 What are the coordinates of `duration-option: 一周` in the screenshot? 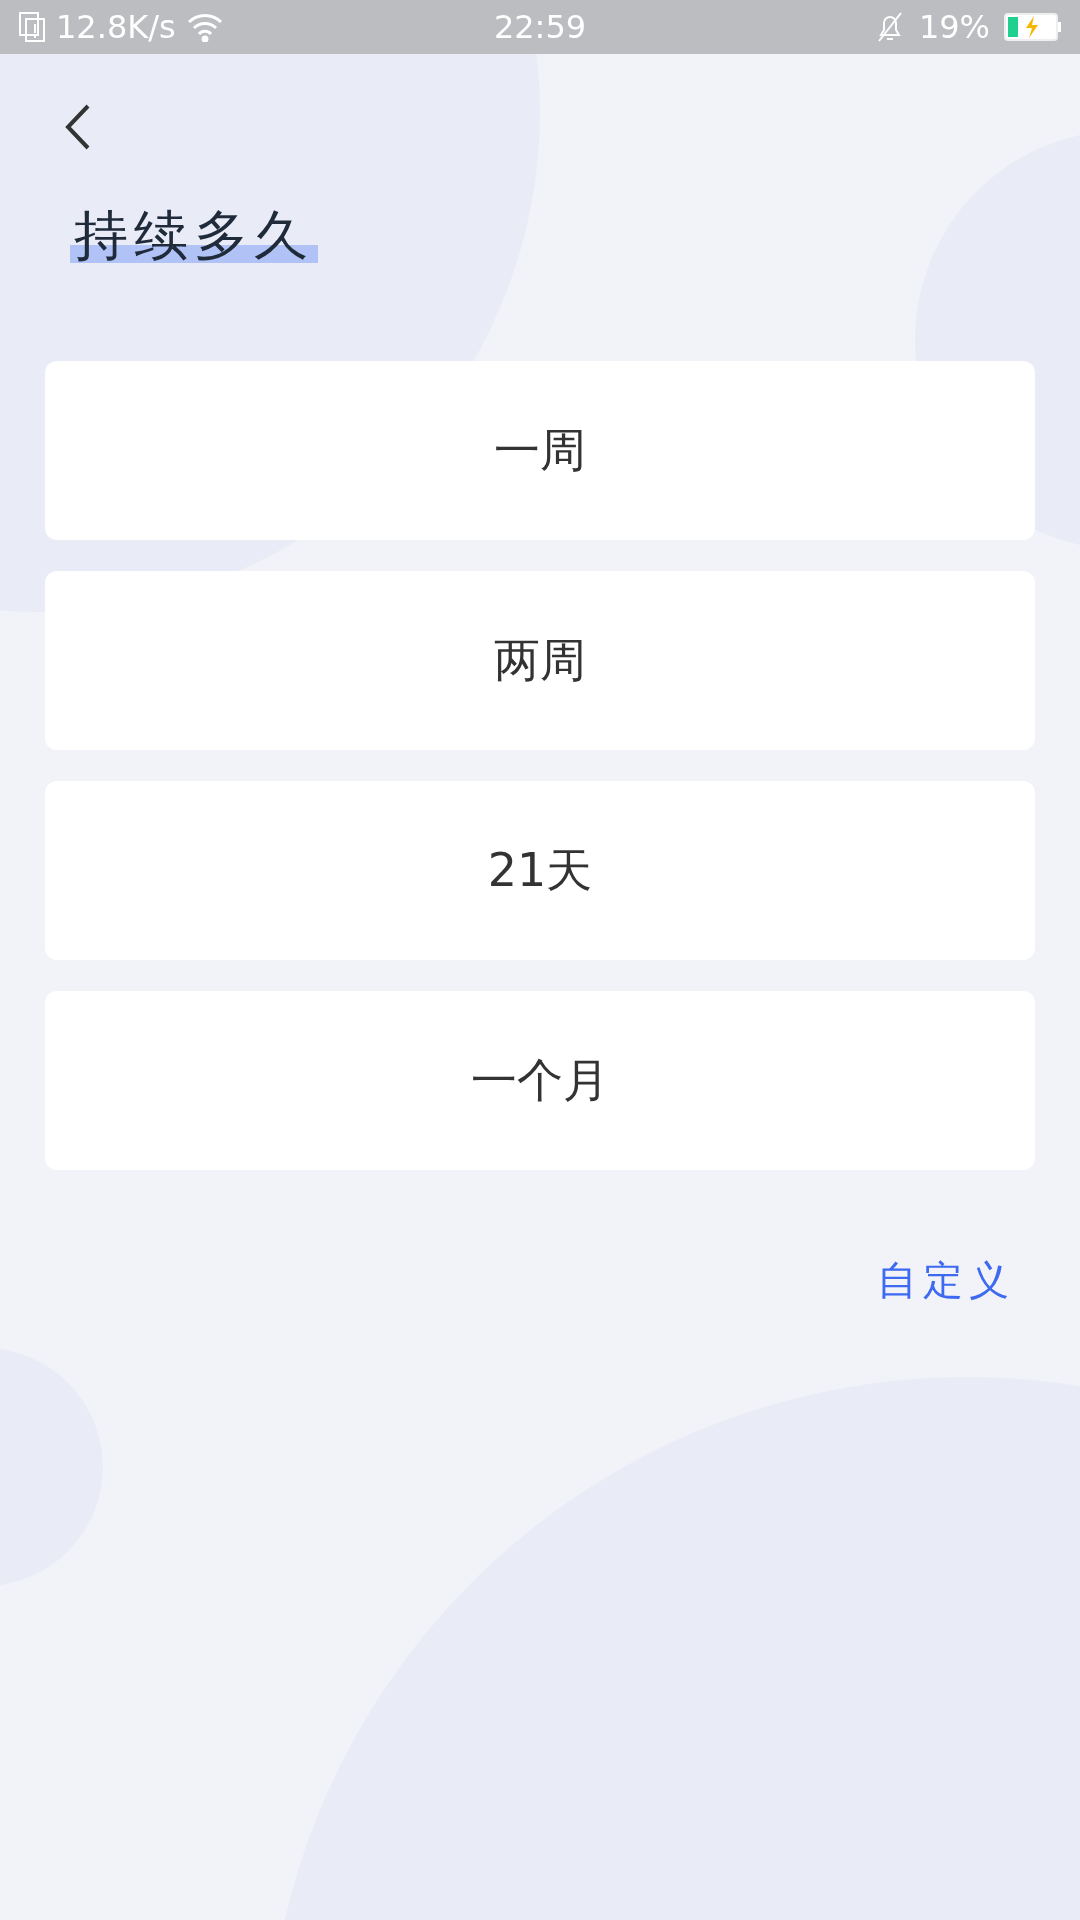 It's located at (540, 450).